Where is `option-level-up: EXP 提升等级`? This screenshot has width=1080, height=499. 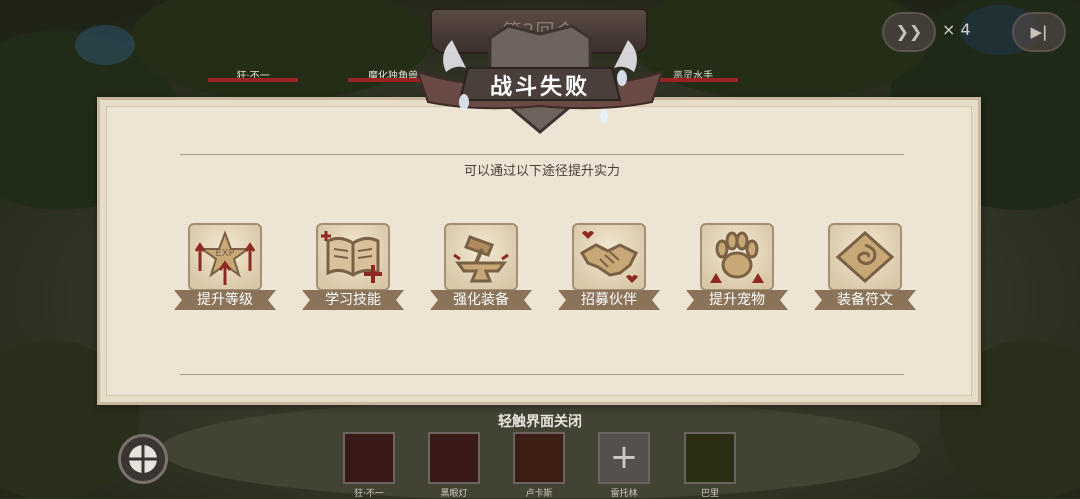
option-level-up: EXP 提升等级 is located at coordinates (225, 269).